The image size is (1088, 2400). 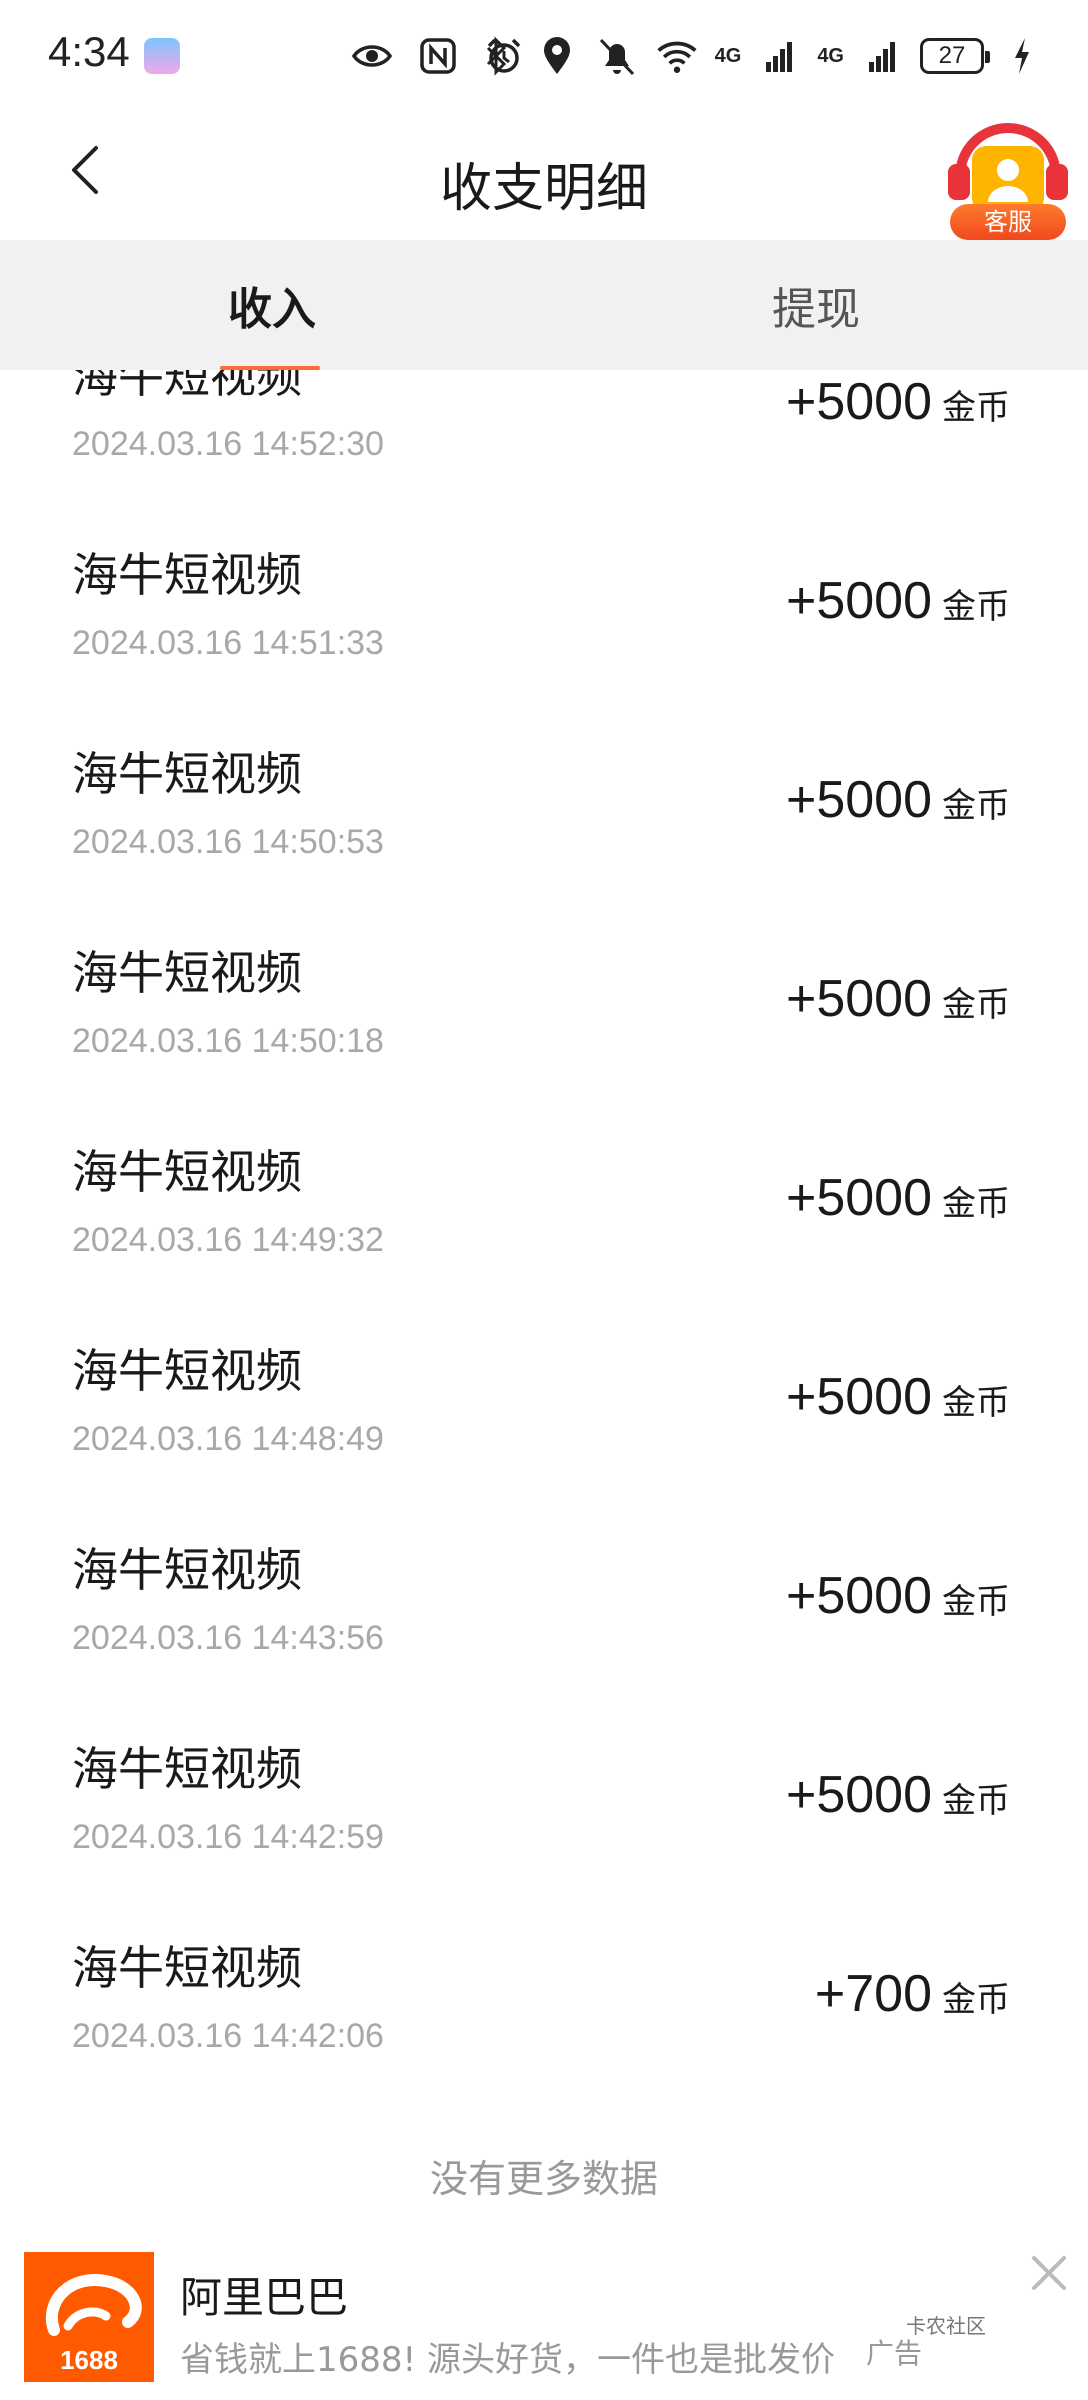 What do you see at coordinates (544, 1195) in the screenshot?
I see `income-record-row: 海牛短视频 2024.03.16 14:49:32 +5000 金币` at bounding box center [544, 1195].